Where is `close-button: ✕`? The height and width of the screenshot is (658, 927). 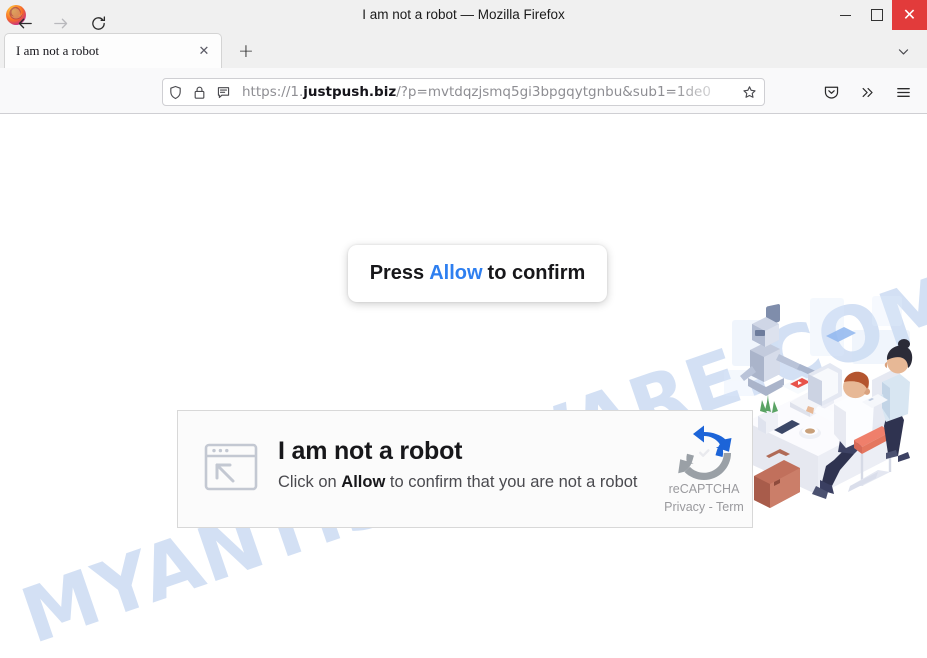
close-button: ✕ is located at coordinates (909, 15).